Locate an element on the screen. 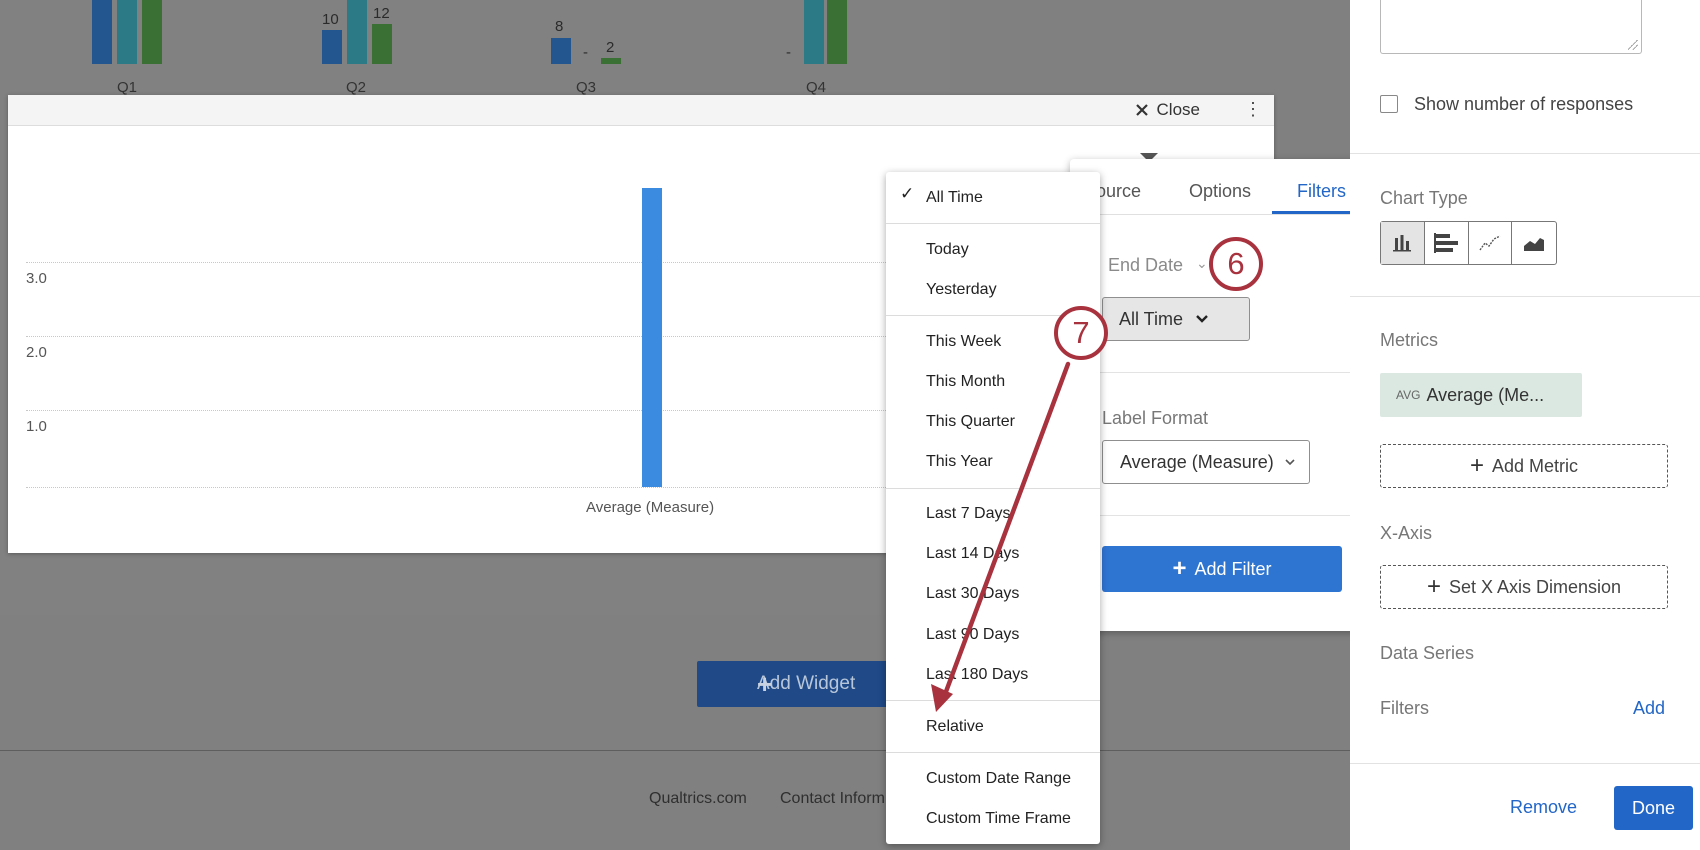  menu-item-last-180-days: Last 180 Days is located at coordinates (977, 675).